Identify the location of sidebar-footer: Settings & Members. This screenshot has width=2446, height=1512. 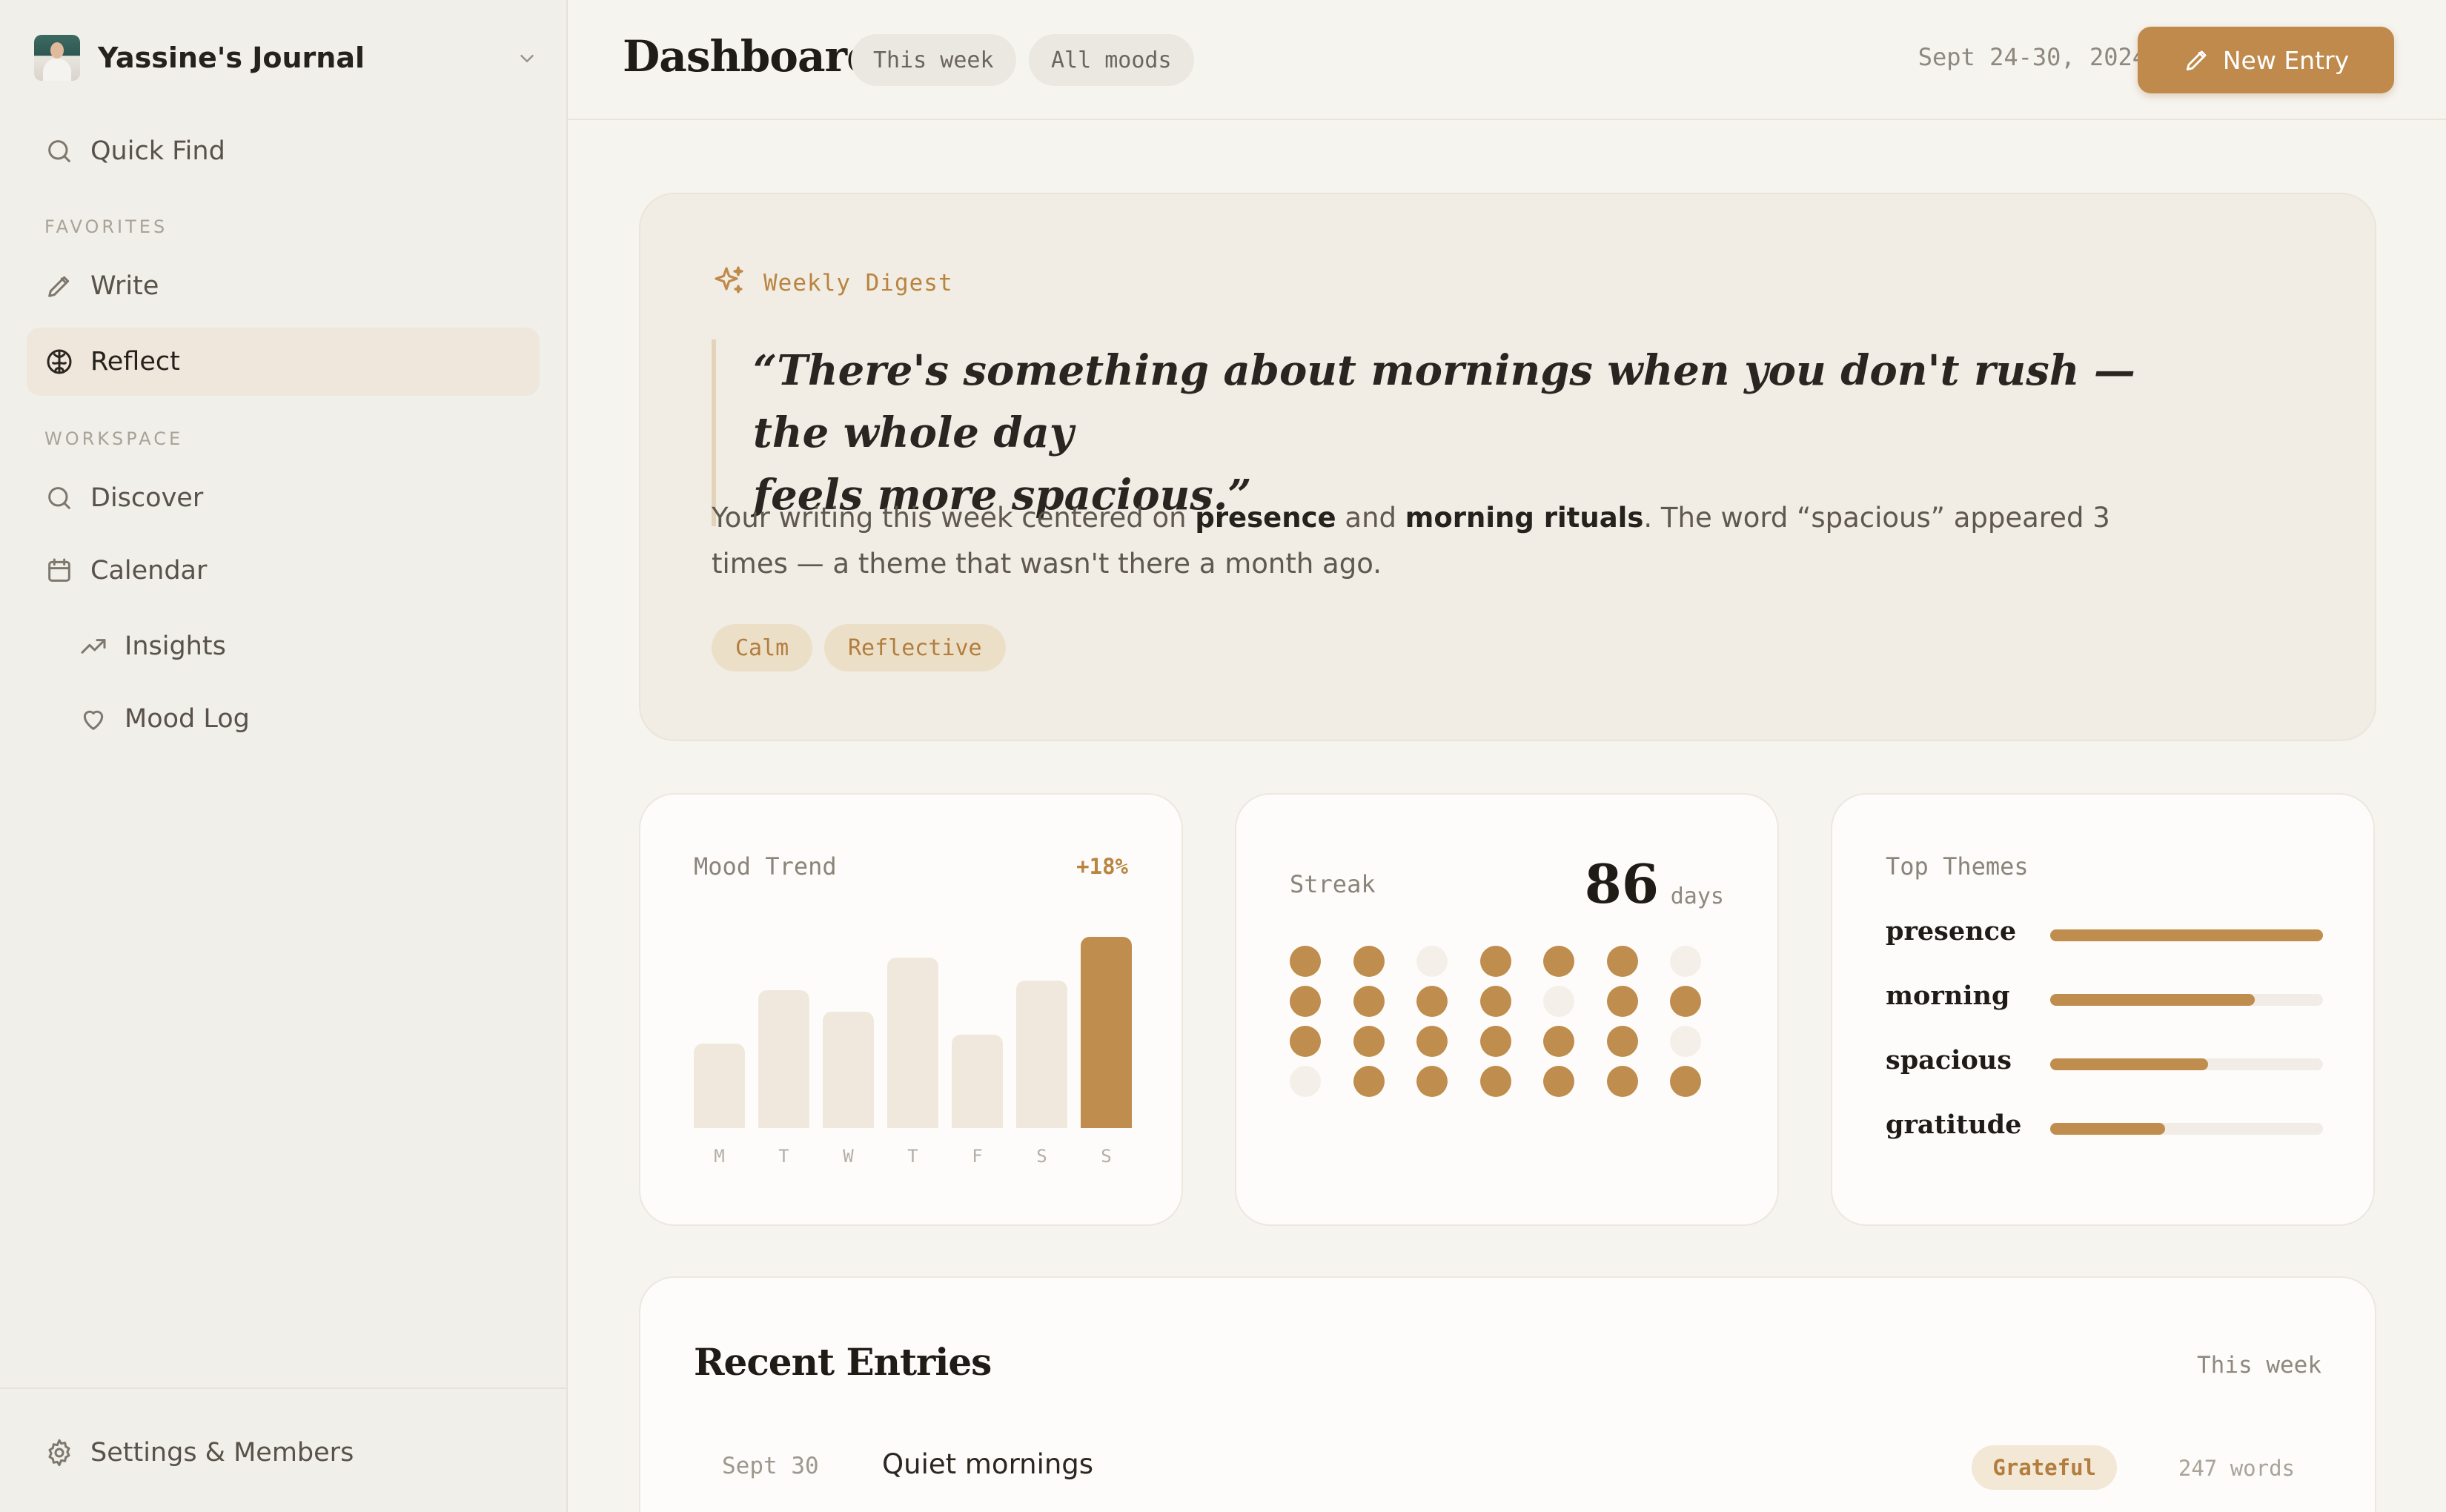
(283, 1450).